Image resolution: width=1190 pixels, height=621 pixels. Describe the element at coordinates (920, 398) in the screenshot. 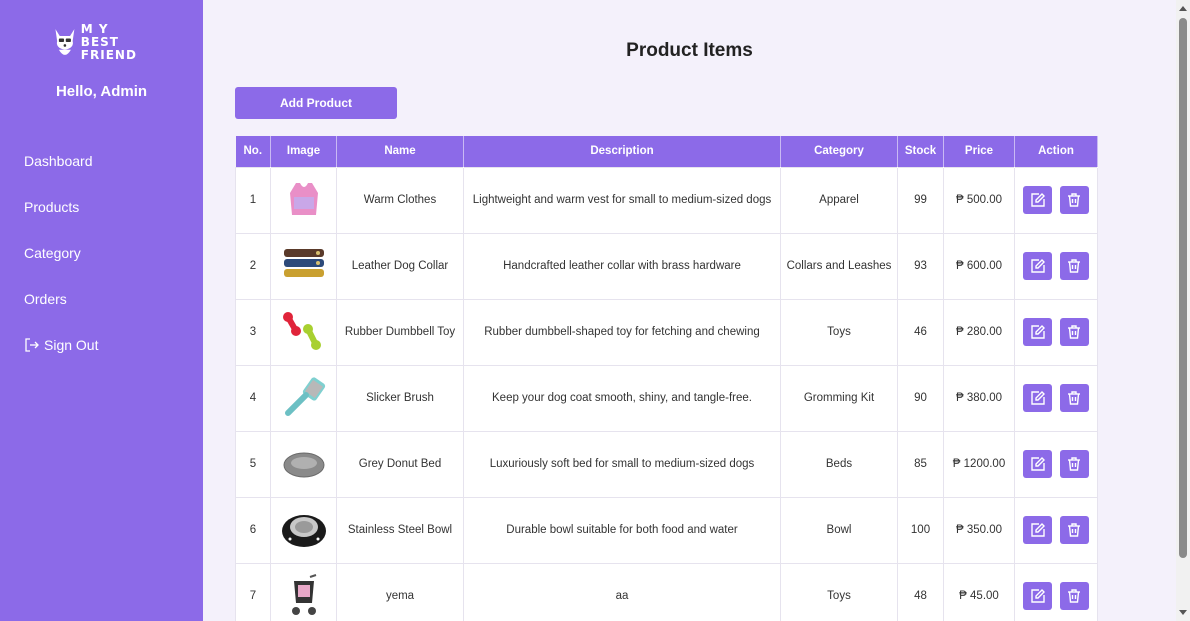

I see `cell-stock: 90` at that location.